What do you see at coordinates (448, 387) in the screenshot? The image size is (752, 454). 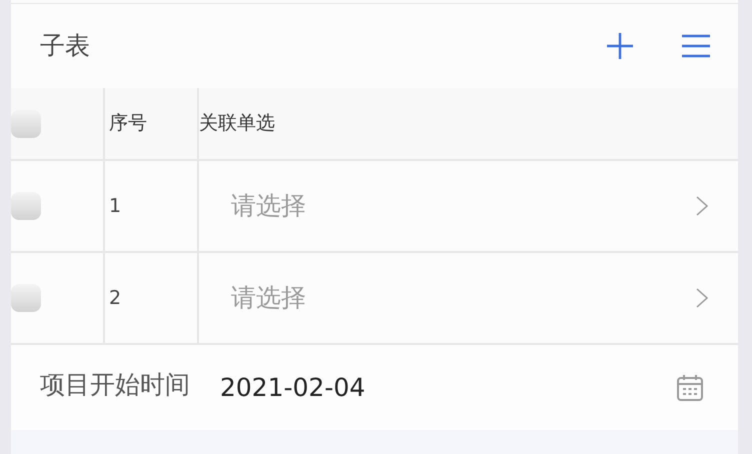 I see `date-value: 2021-02-04` at bounding box center [448, 387].